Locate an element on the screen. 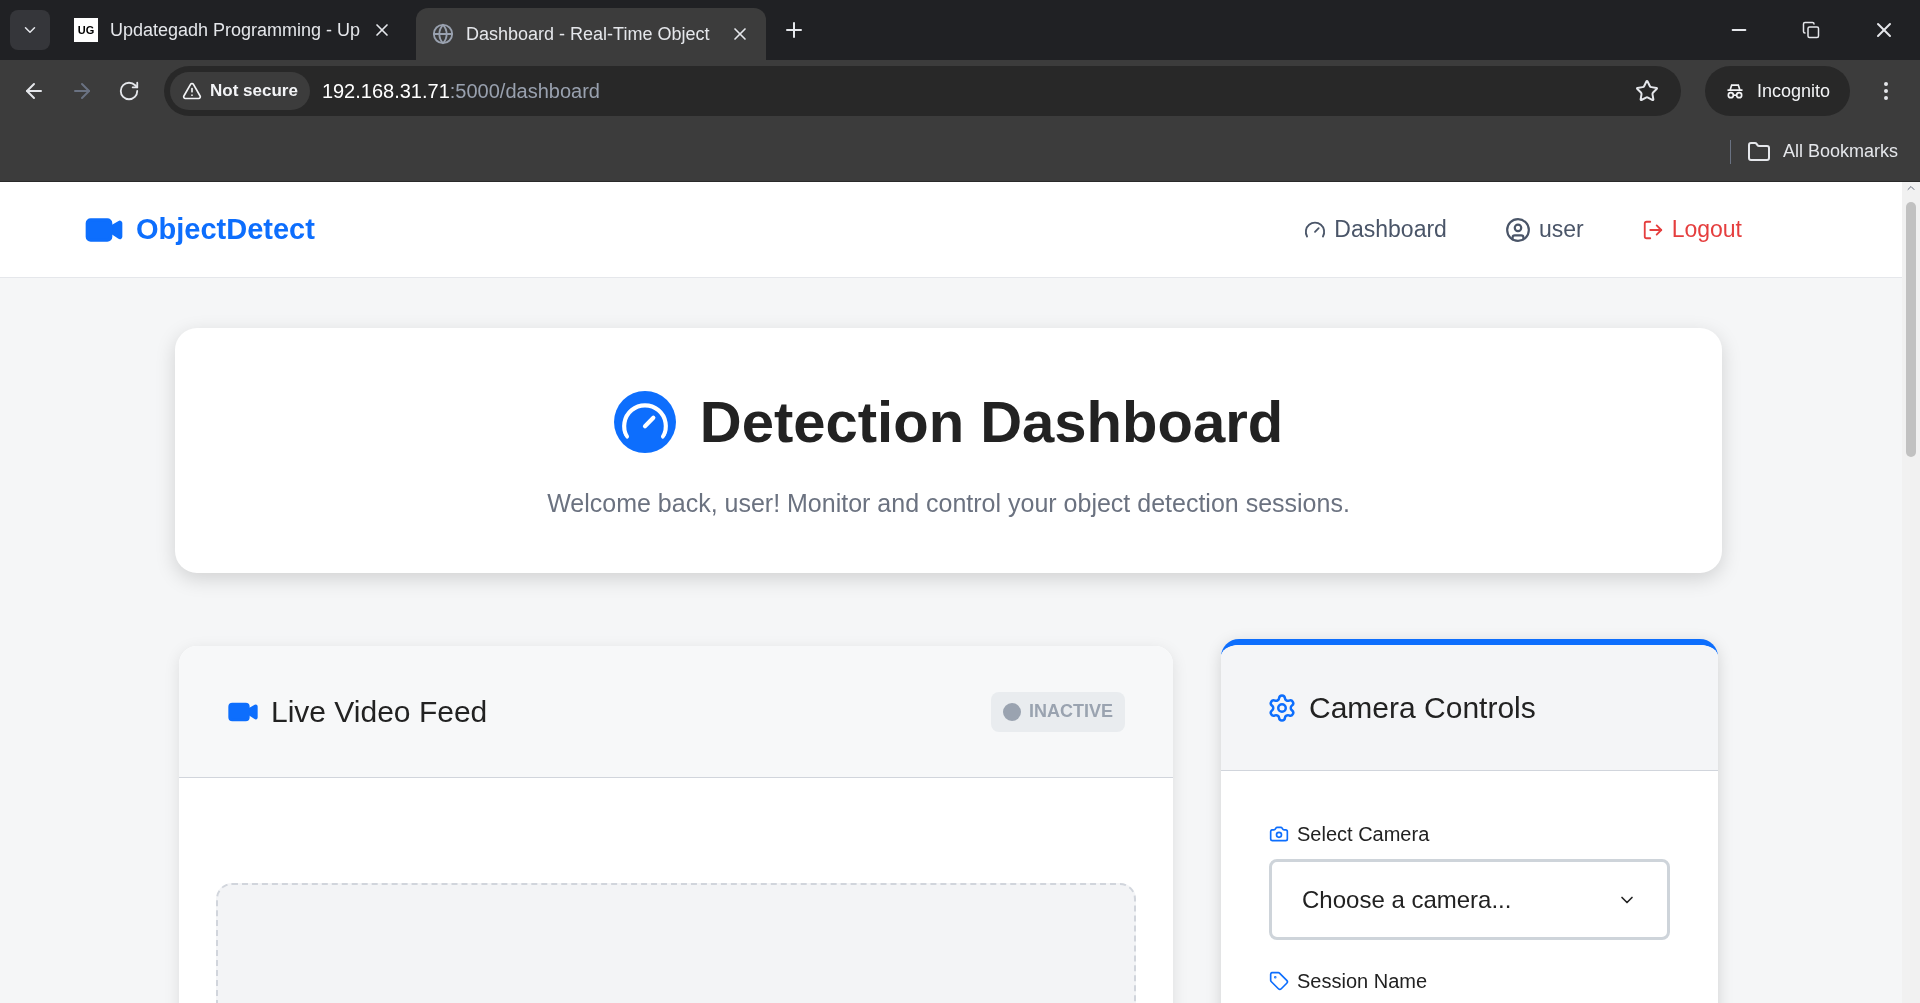 The height and width of the screenshot is (1003, 1920). brand-link: ObjectDetect is located at coordinates (199, 229).